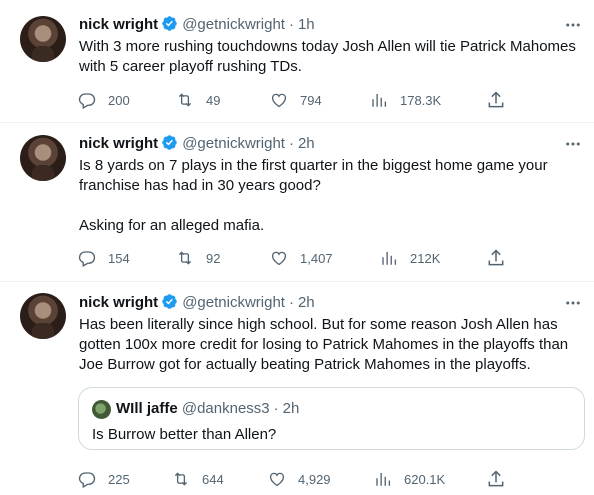 Image resolution: width=594 pixels, height=495 pixels. Describe the element at coordinates (316, 258) in the screenshot. I see `like-count: 1,407` at that location.